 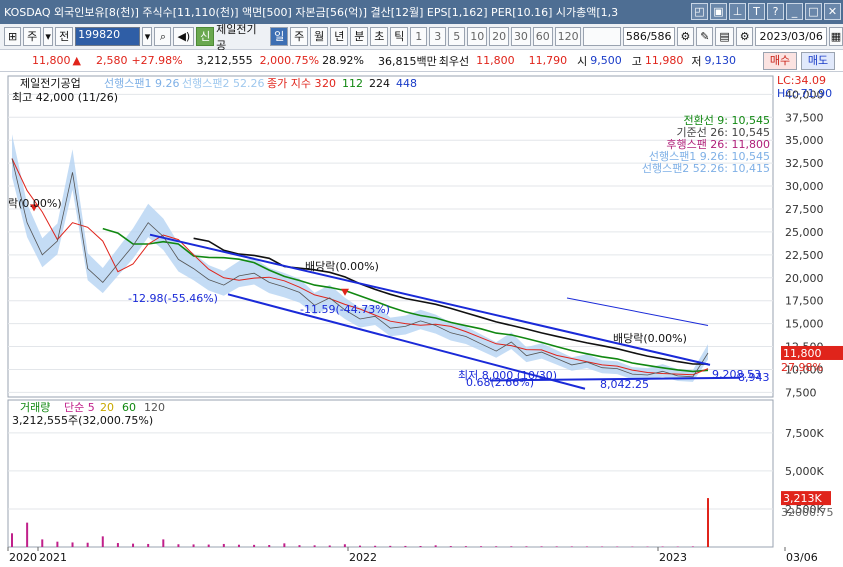 What do you see at coordinates (108, 36) in the screenshot?
I see `stock-code-input: 199820` at bounding box center [108, 36].